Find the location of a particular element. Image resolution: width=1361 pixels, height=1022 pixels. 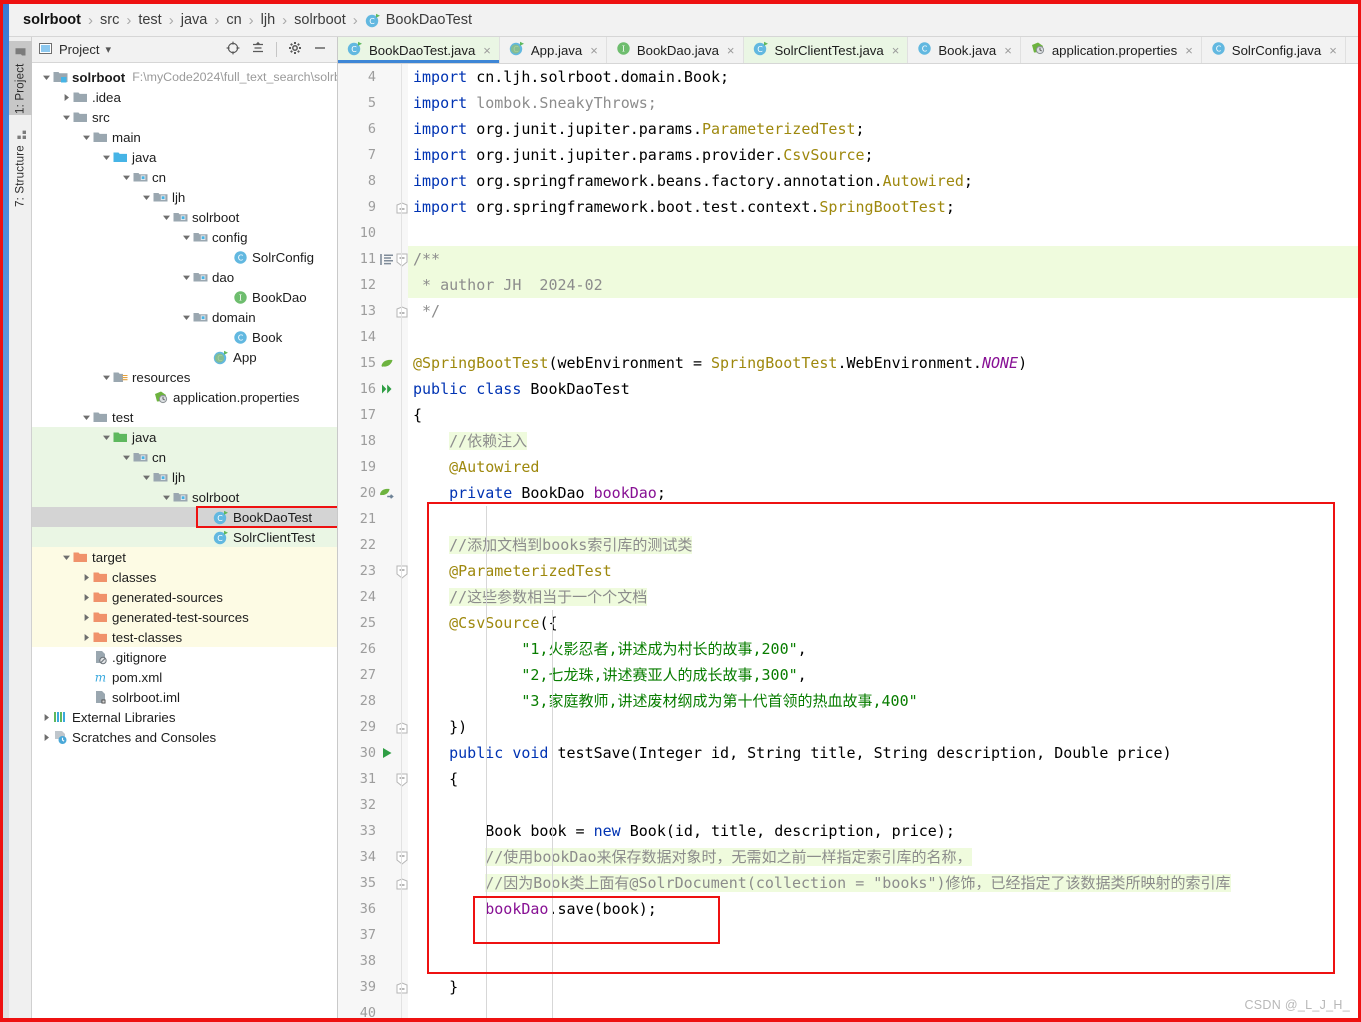

gutter-row-10: 10 is located at coordinates (373, 233).